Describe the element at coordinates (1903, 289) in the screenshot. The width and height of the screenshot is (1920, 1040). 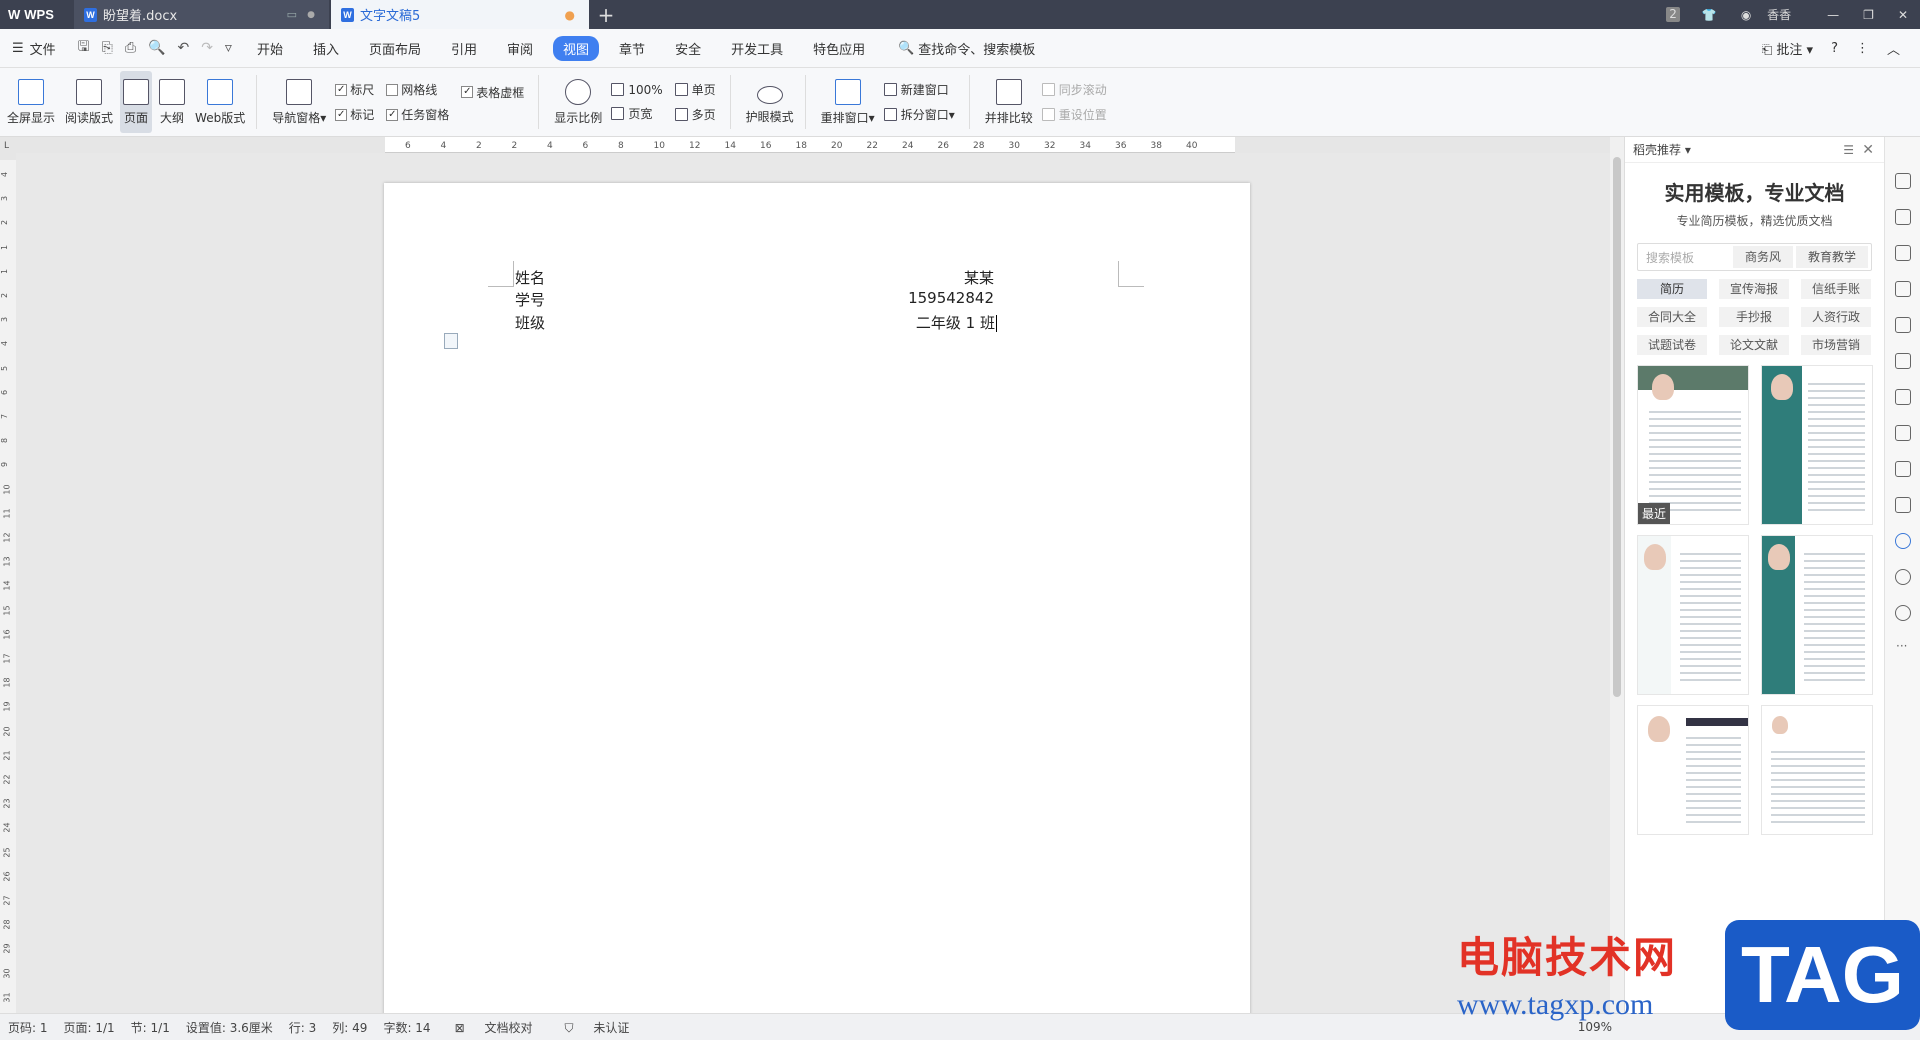
I see `style-icon` at that location.